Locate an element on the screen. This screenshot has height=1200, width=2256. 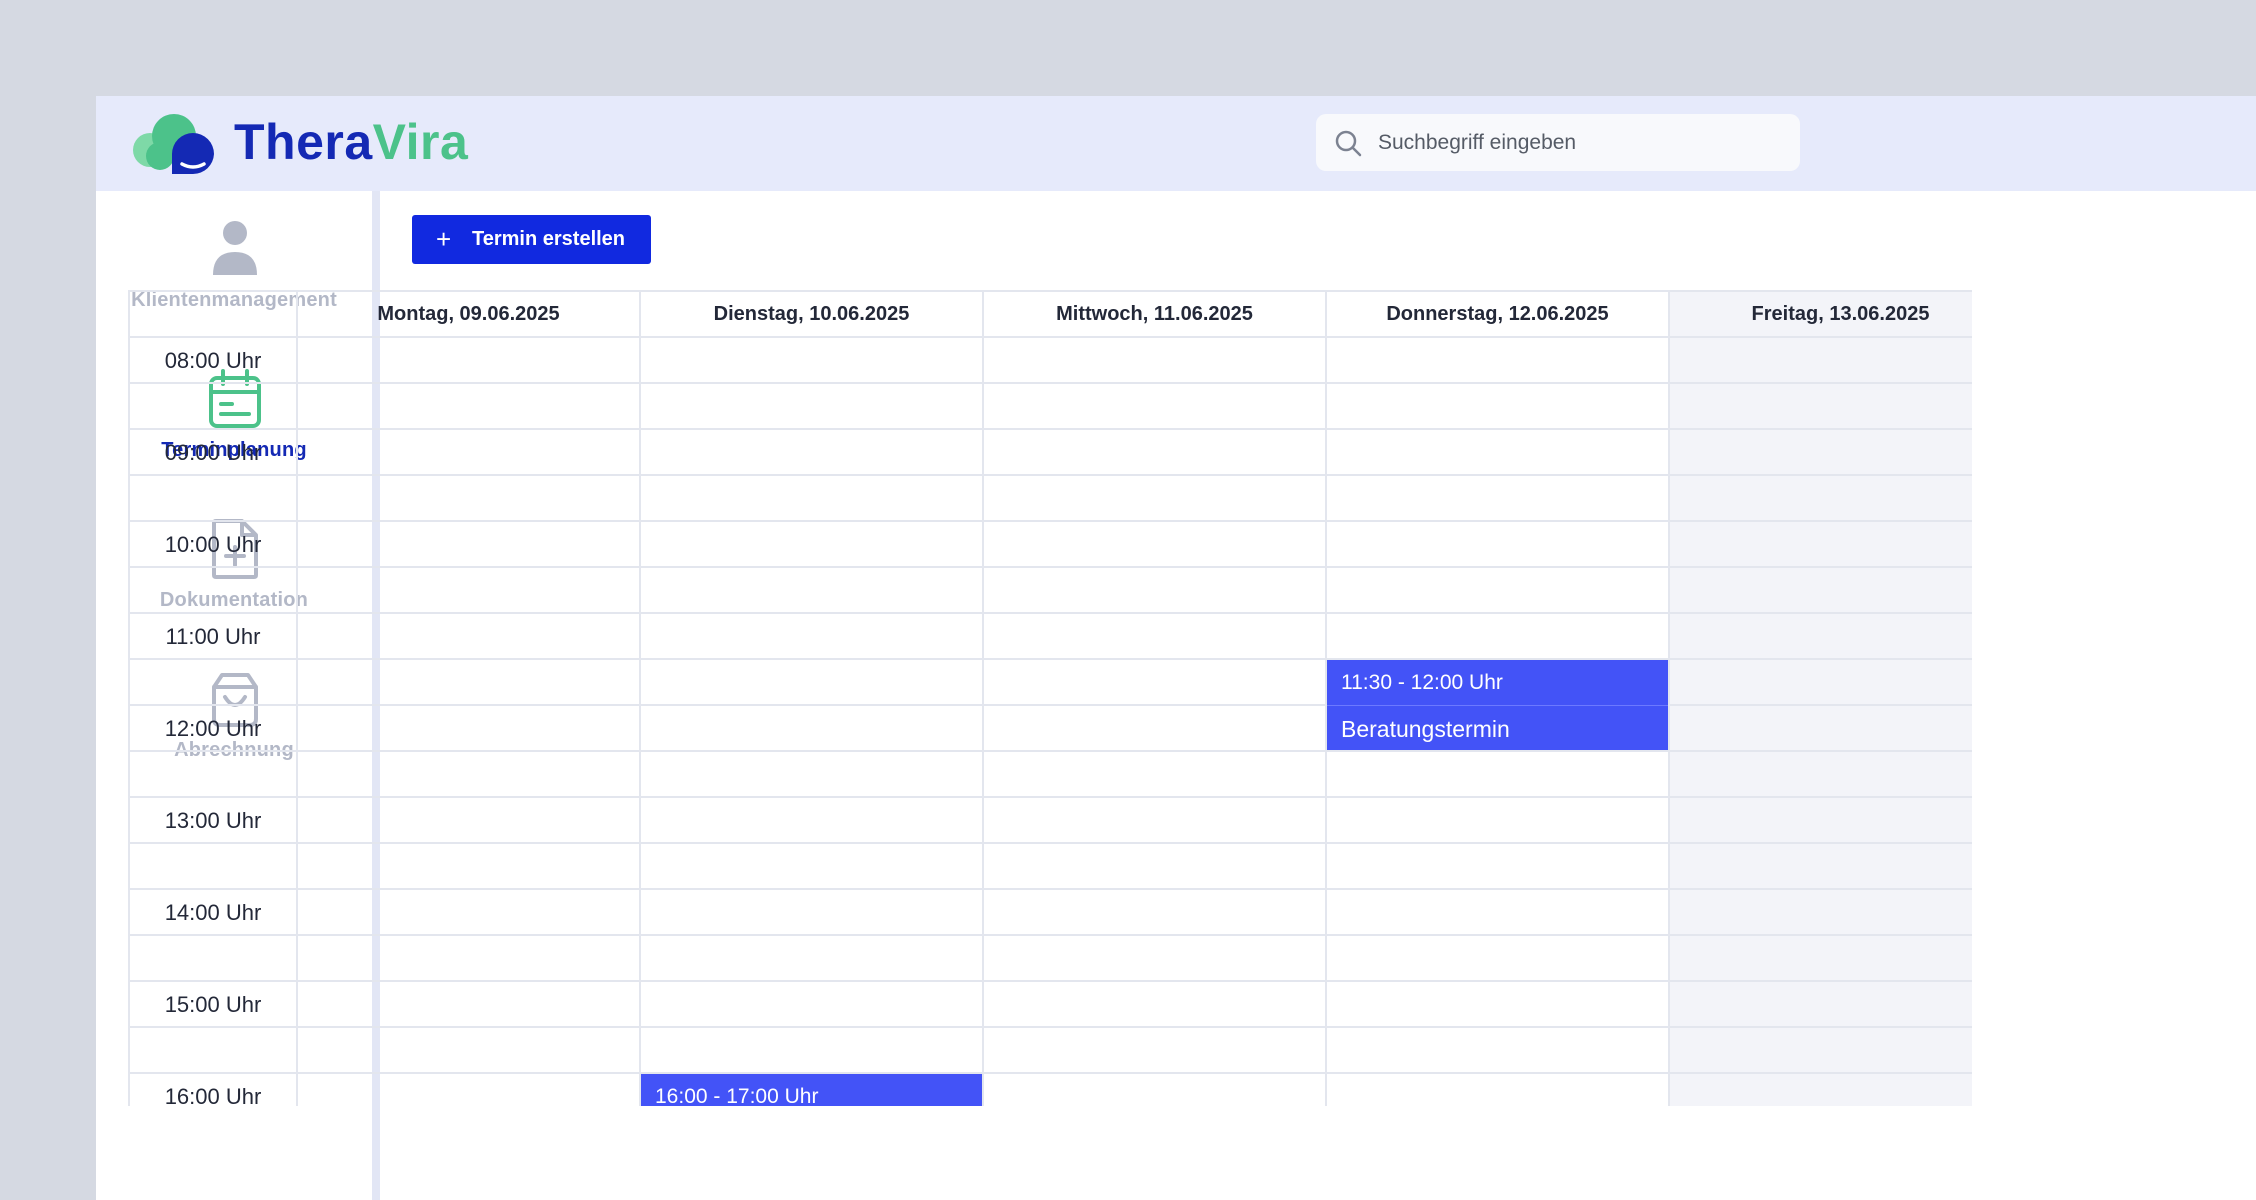
day-header: Dienstag, 10.06.2025 is located at coordinates (812, 315).